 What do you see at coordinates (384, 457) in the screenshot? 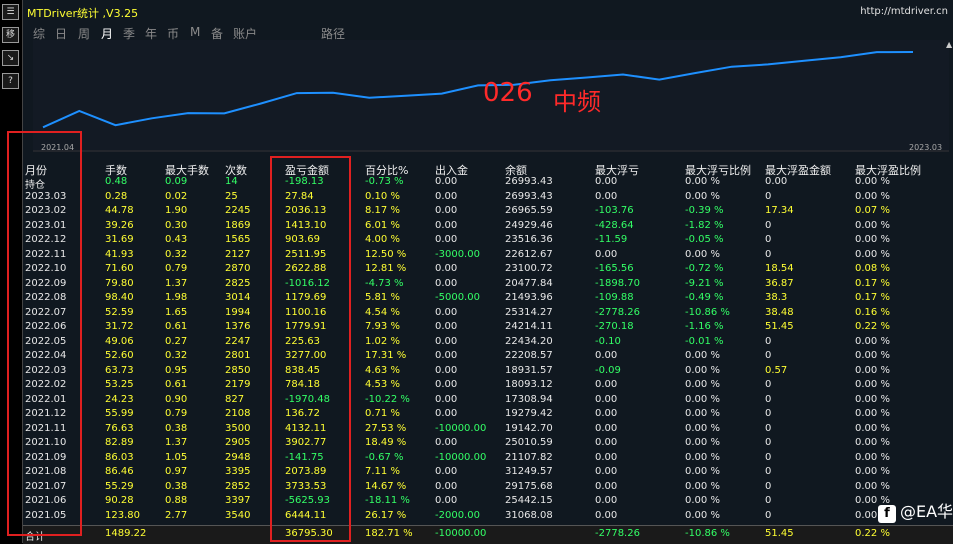
I see `table-cell: -0.67 %` at bounding box center [384, 457].